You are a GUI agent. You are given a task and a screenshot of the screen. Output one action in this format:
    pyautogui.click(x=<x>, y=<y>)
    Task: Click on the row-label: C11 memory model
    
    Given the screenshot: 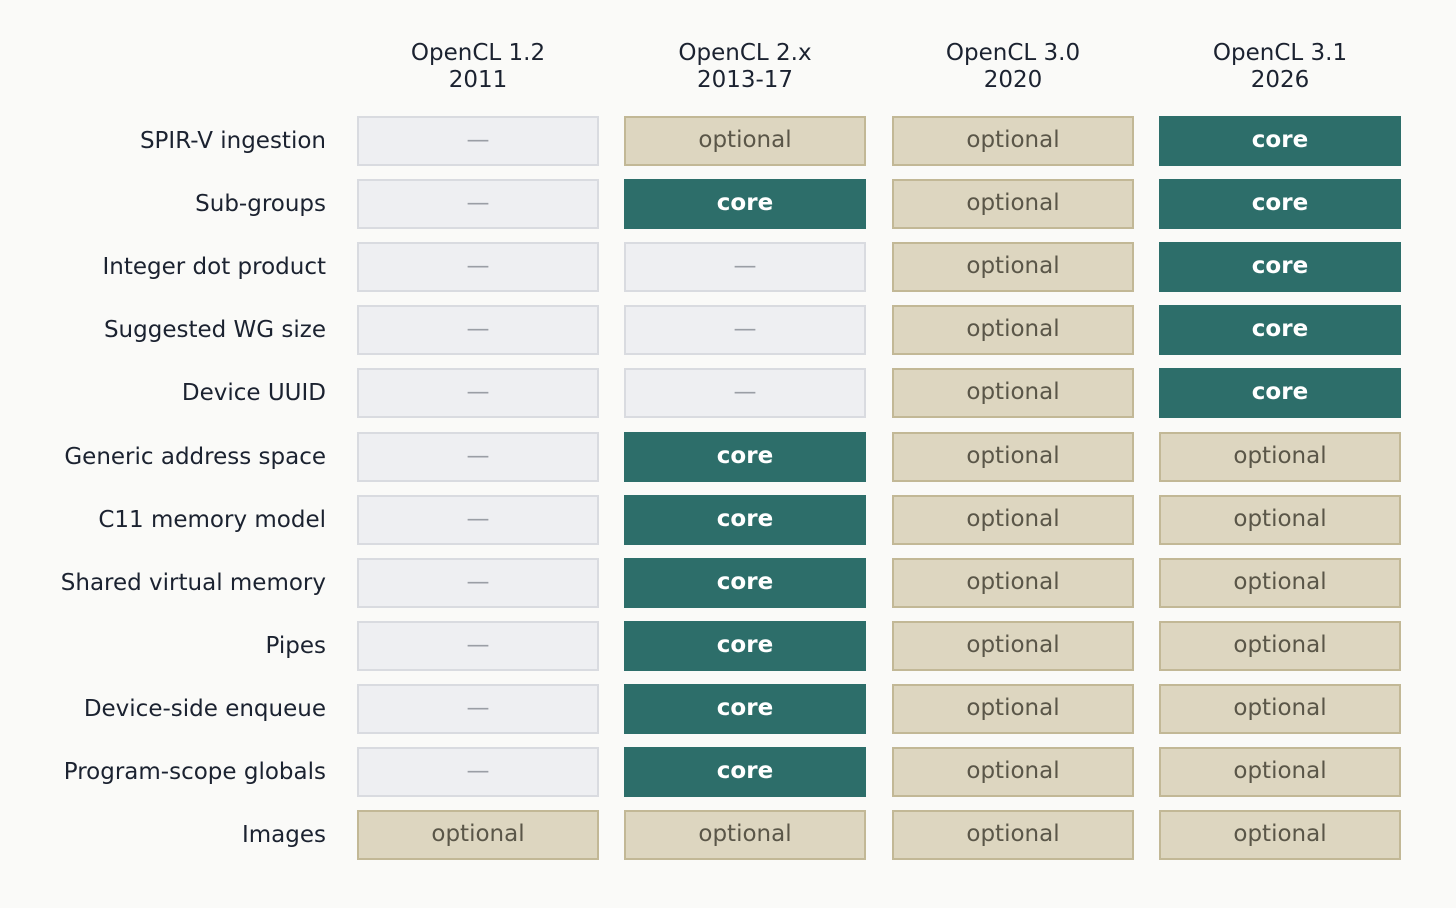 What is the action you would take?
    pyautogui.click(x=212, y=520)
    